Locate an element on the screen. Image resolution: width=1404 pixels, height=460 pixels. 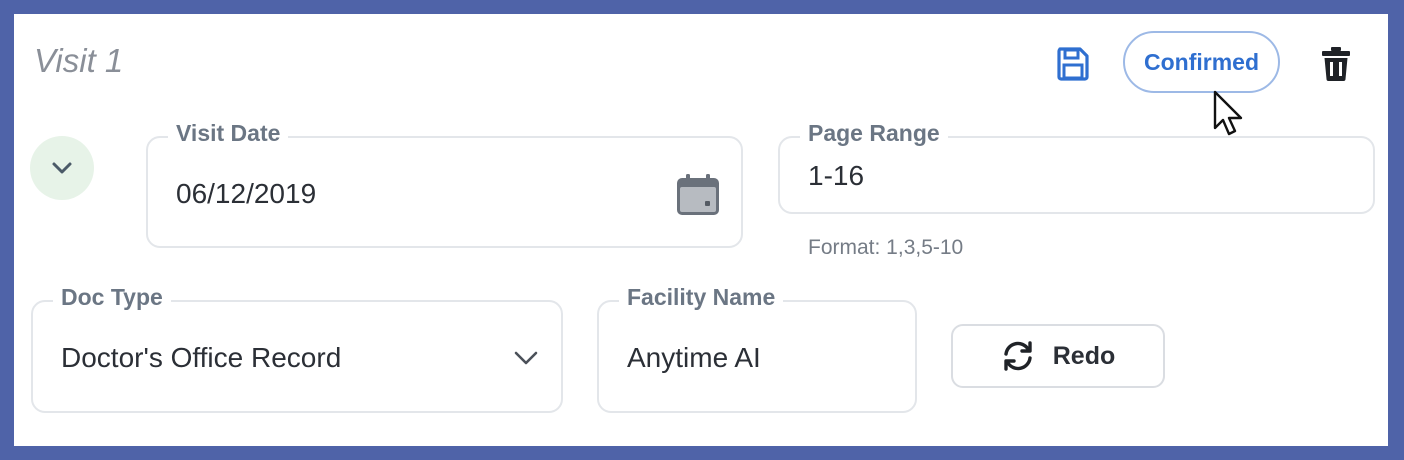
visit-date-value: 06/12/2019 is located at coordinates (246, 194).